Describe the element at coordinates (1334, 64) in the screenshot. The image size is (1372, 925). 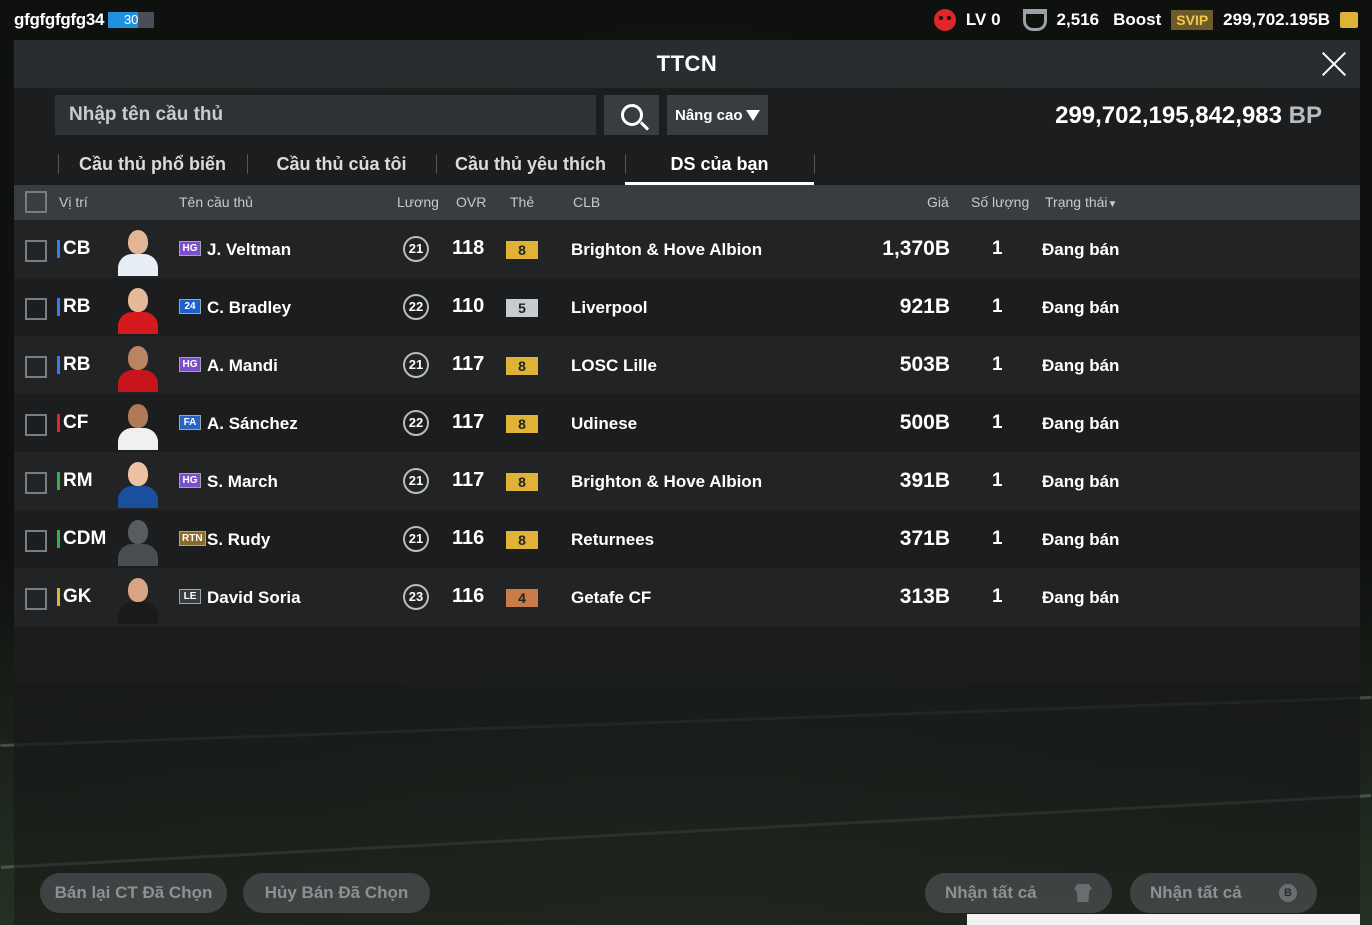
I see `close-icon` at that location.